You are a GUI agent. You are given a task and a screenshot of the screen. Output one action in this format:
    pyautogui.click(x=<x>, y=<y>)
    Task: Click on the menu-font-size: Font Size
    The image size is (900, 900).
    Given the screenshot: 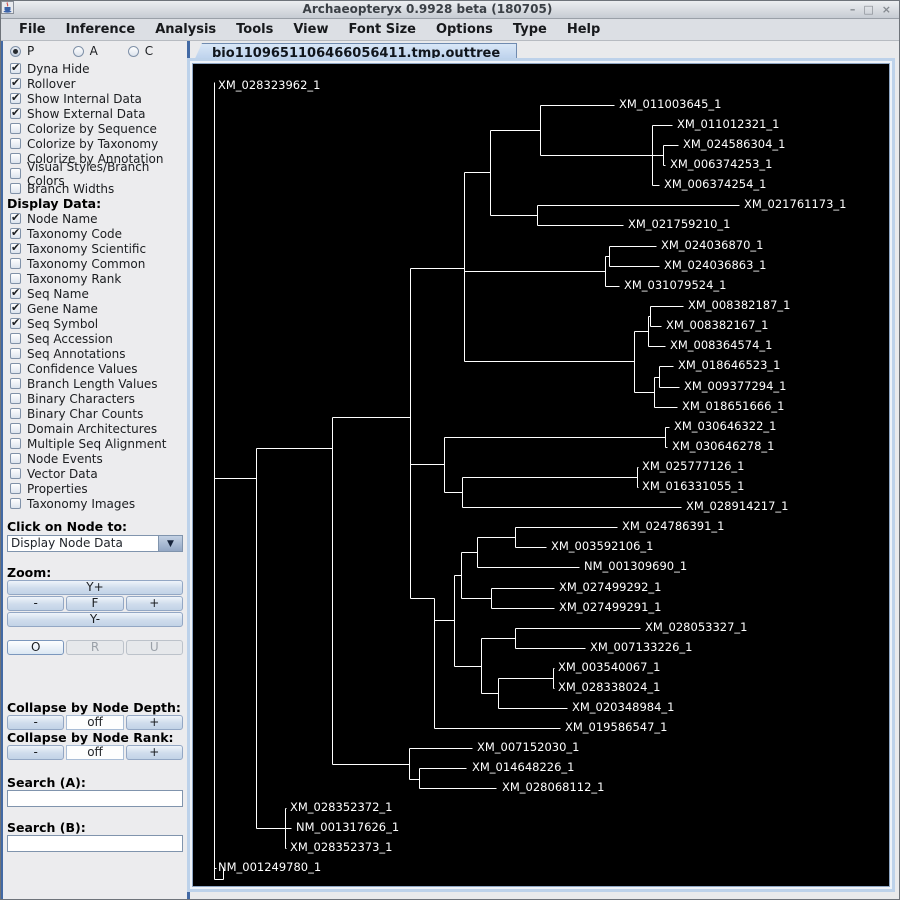 What is the action you would take?
    pyautogui.click(x=381, y=29)
    